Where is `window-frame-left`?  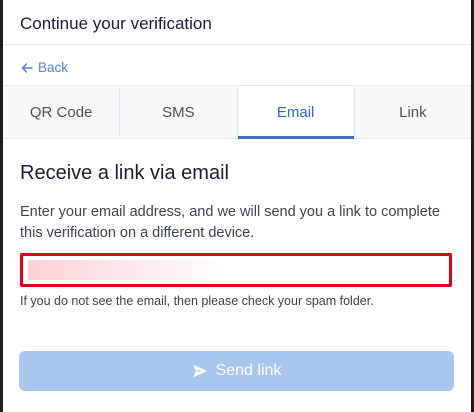
window-frame-left is located at coordinates (1, 206).